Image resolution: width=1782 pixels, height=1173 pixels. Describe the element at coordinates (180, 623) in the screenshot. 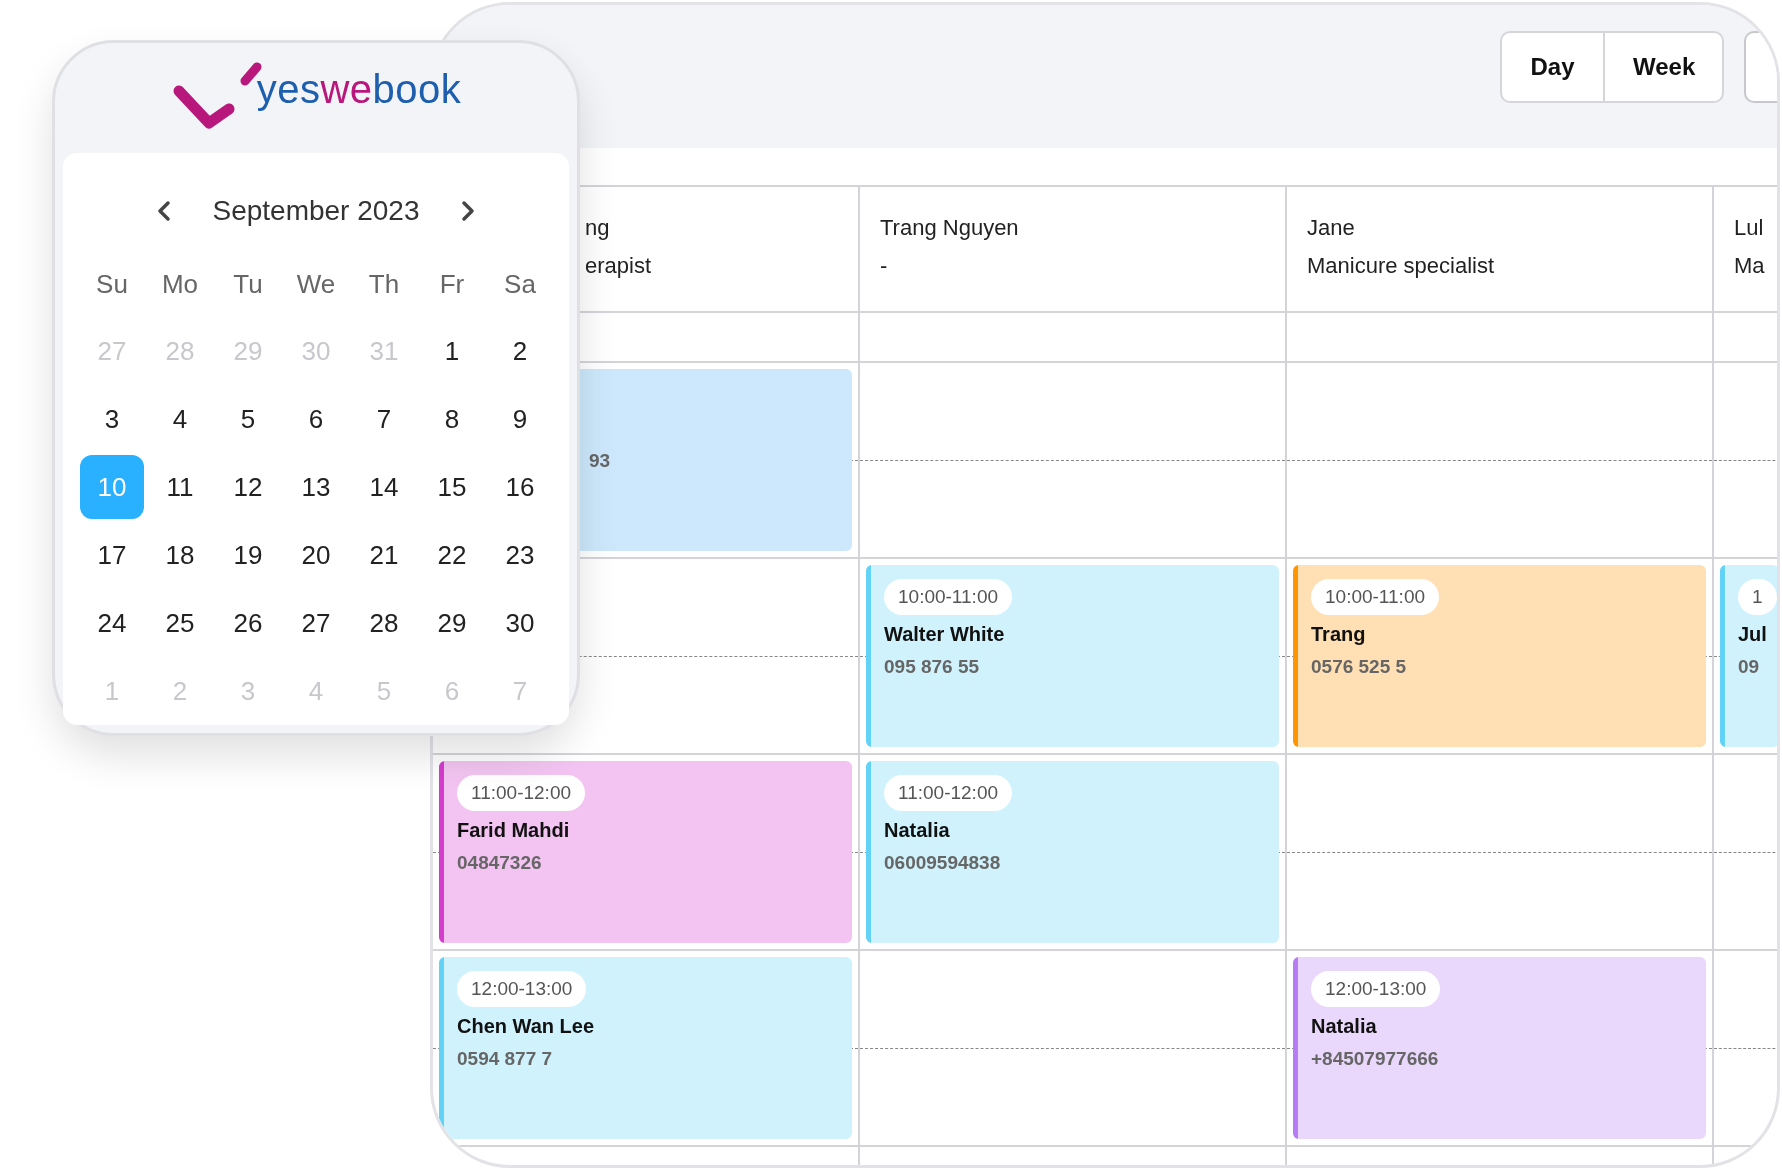

I see `calendar-day: 25` at that location.